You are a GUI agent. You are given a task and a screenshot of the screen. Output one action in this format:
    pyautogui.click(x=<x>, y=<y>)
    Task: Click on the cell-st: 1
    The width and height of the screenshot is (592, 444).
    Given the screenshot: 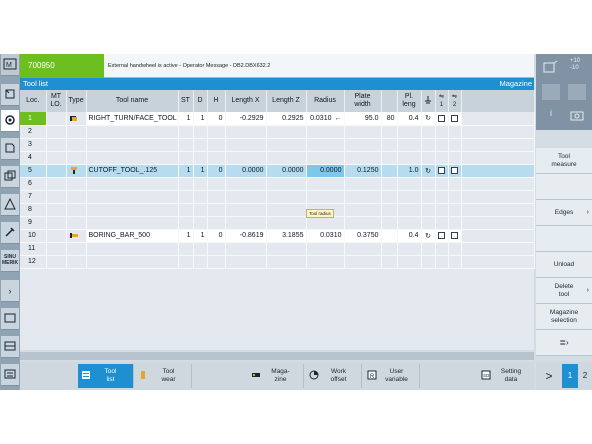 What is the action you would take?
    pyautogui.click(x=186, y=119)
    